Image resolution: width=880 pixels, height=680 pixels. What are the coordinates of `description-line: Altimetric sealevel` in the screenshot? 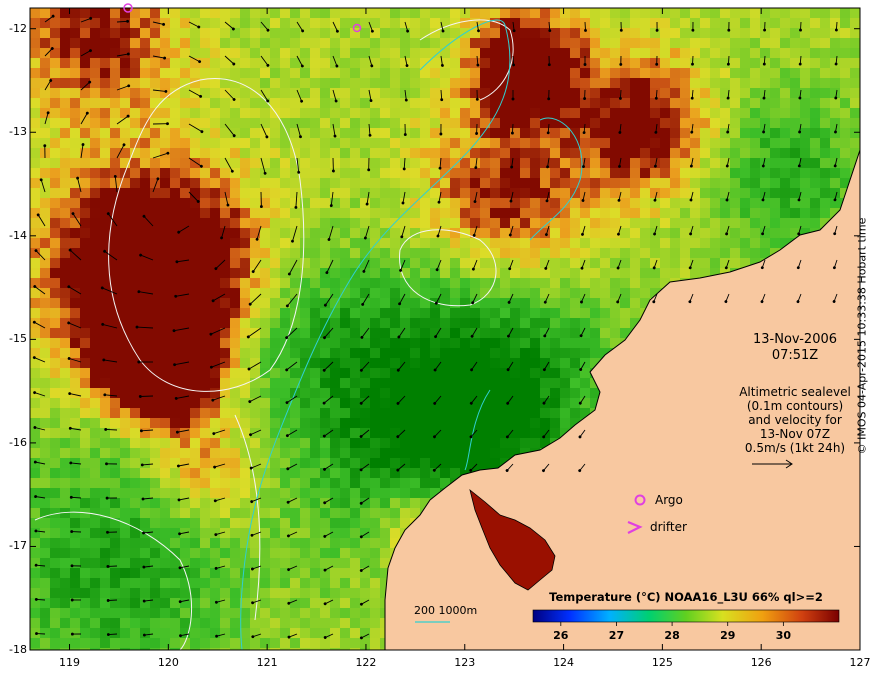 It's located at (795, 392).